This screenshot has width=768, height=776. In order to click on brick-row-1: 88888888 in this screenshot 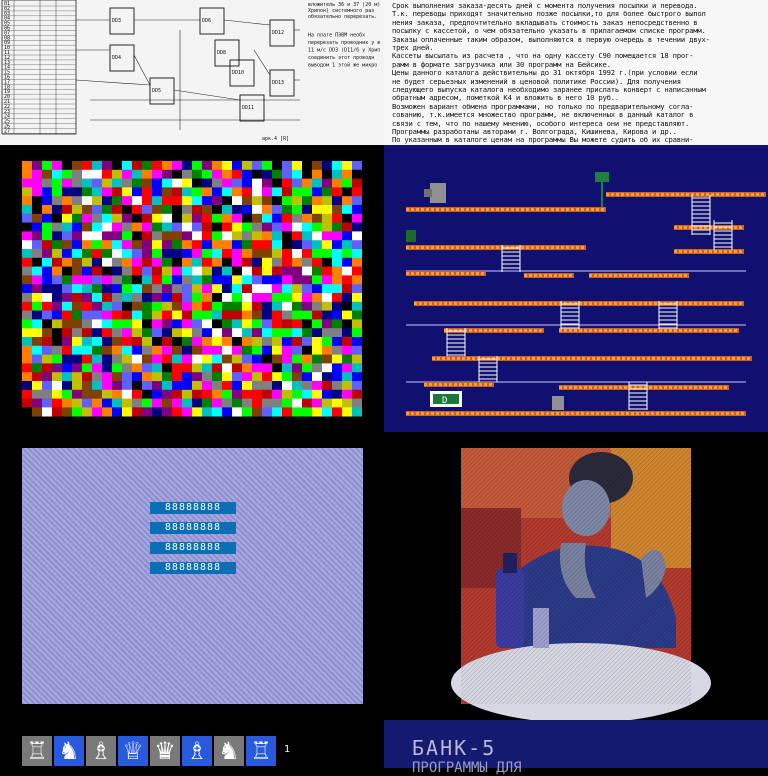, I will do `click(193, 508)`.